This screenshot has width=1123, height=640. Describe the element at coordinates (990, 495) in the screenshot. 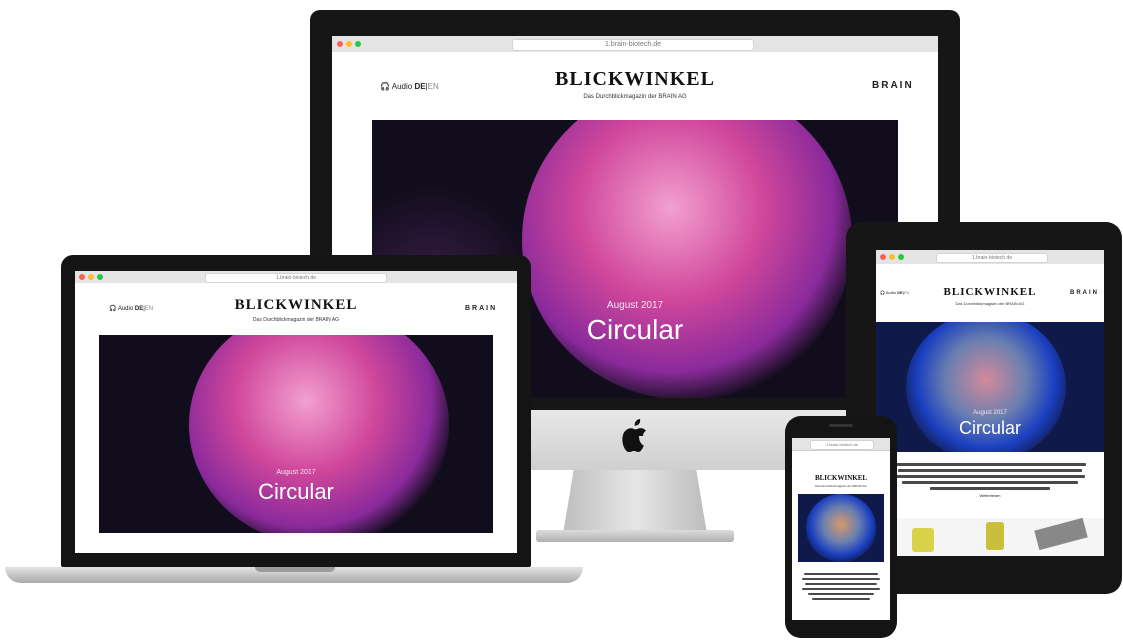

I see `read-more-link: Weiterlesen` at that location.